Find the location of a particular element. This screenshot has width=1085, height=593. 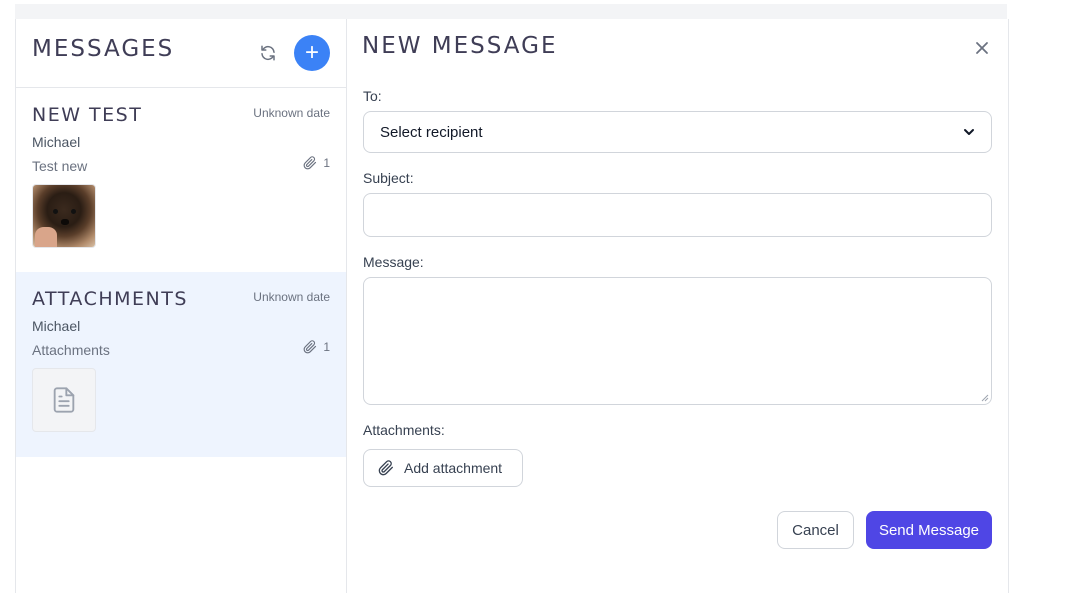

message-list-item: NEW TEST Unknown date Michael Test new 1 is located at coordinates (181, 180).